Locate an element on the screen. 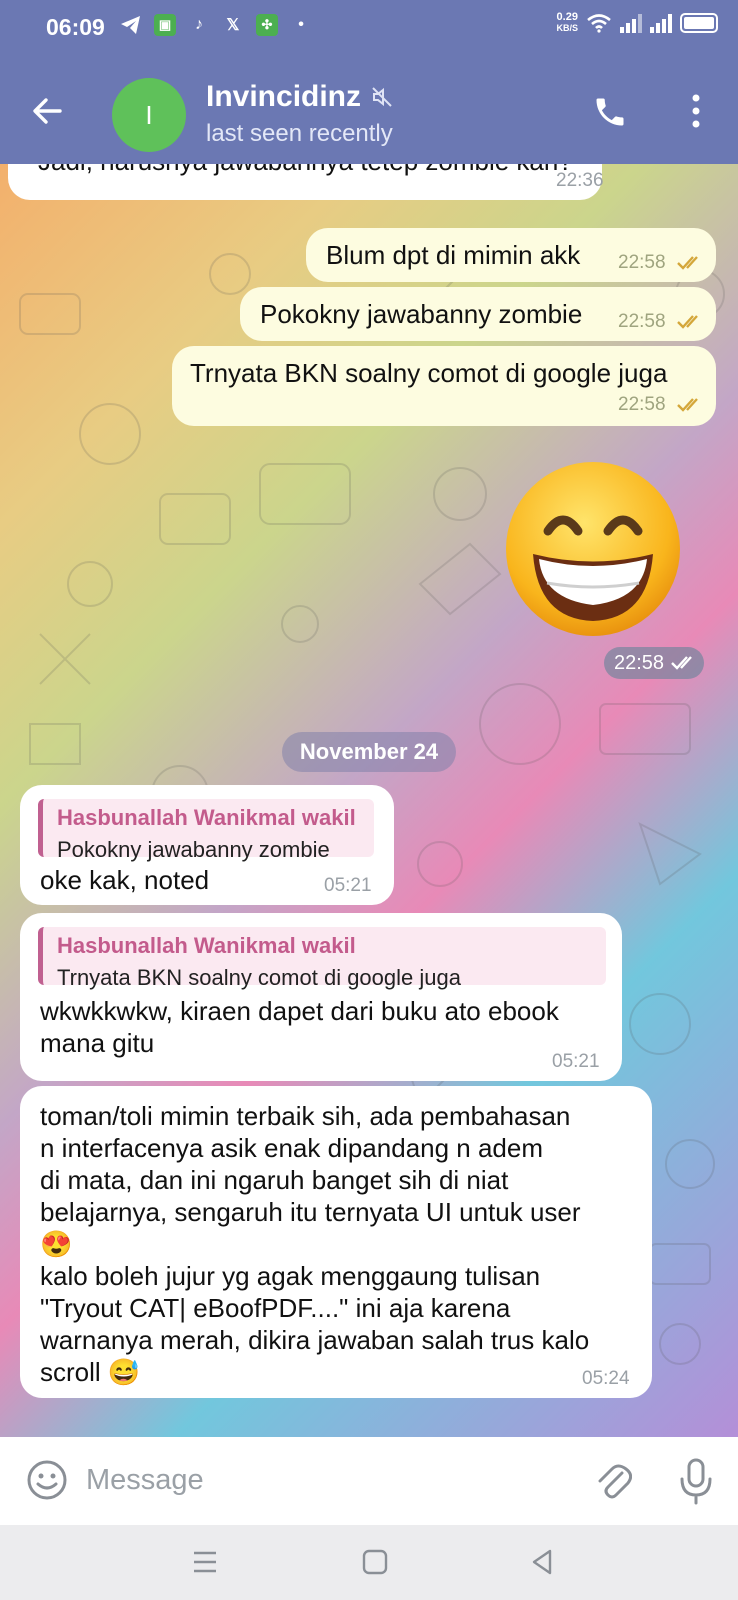 This screenshot has width=738, height=1600. message-time: 05:24 is located at coordinates (606, 1378).